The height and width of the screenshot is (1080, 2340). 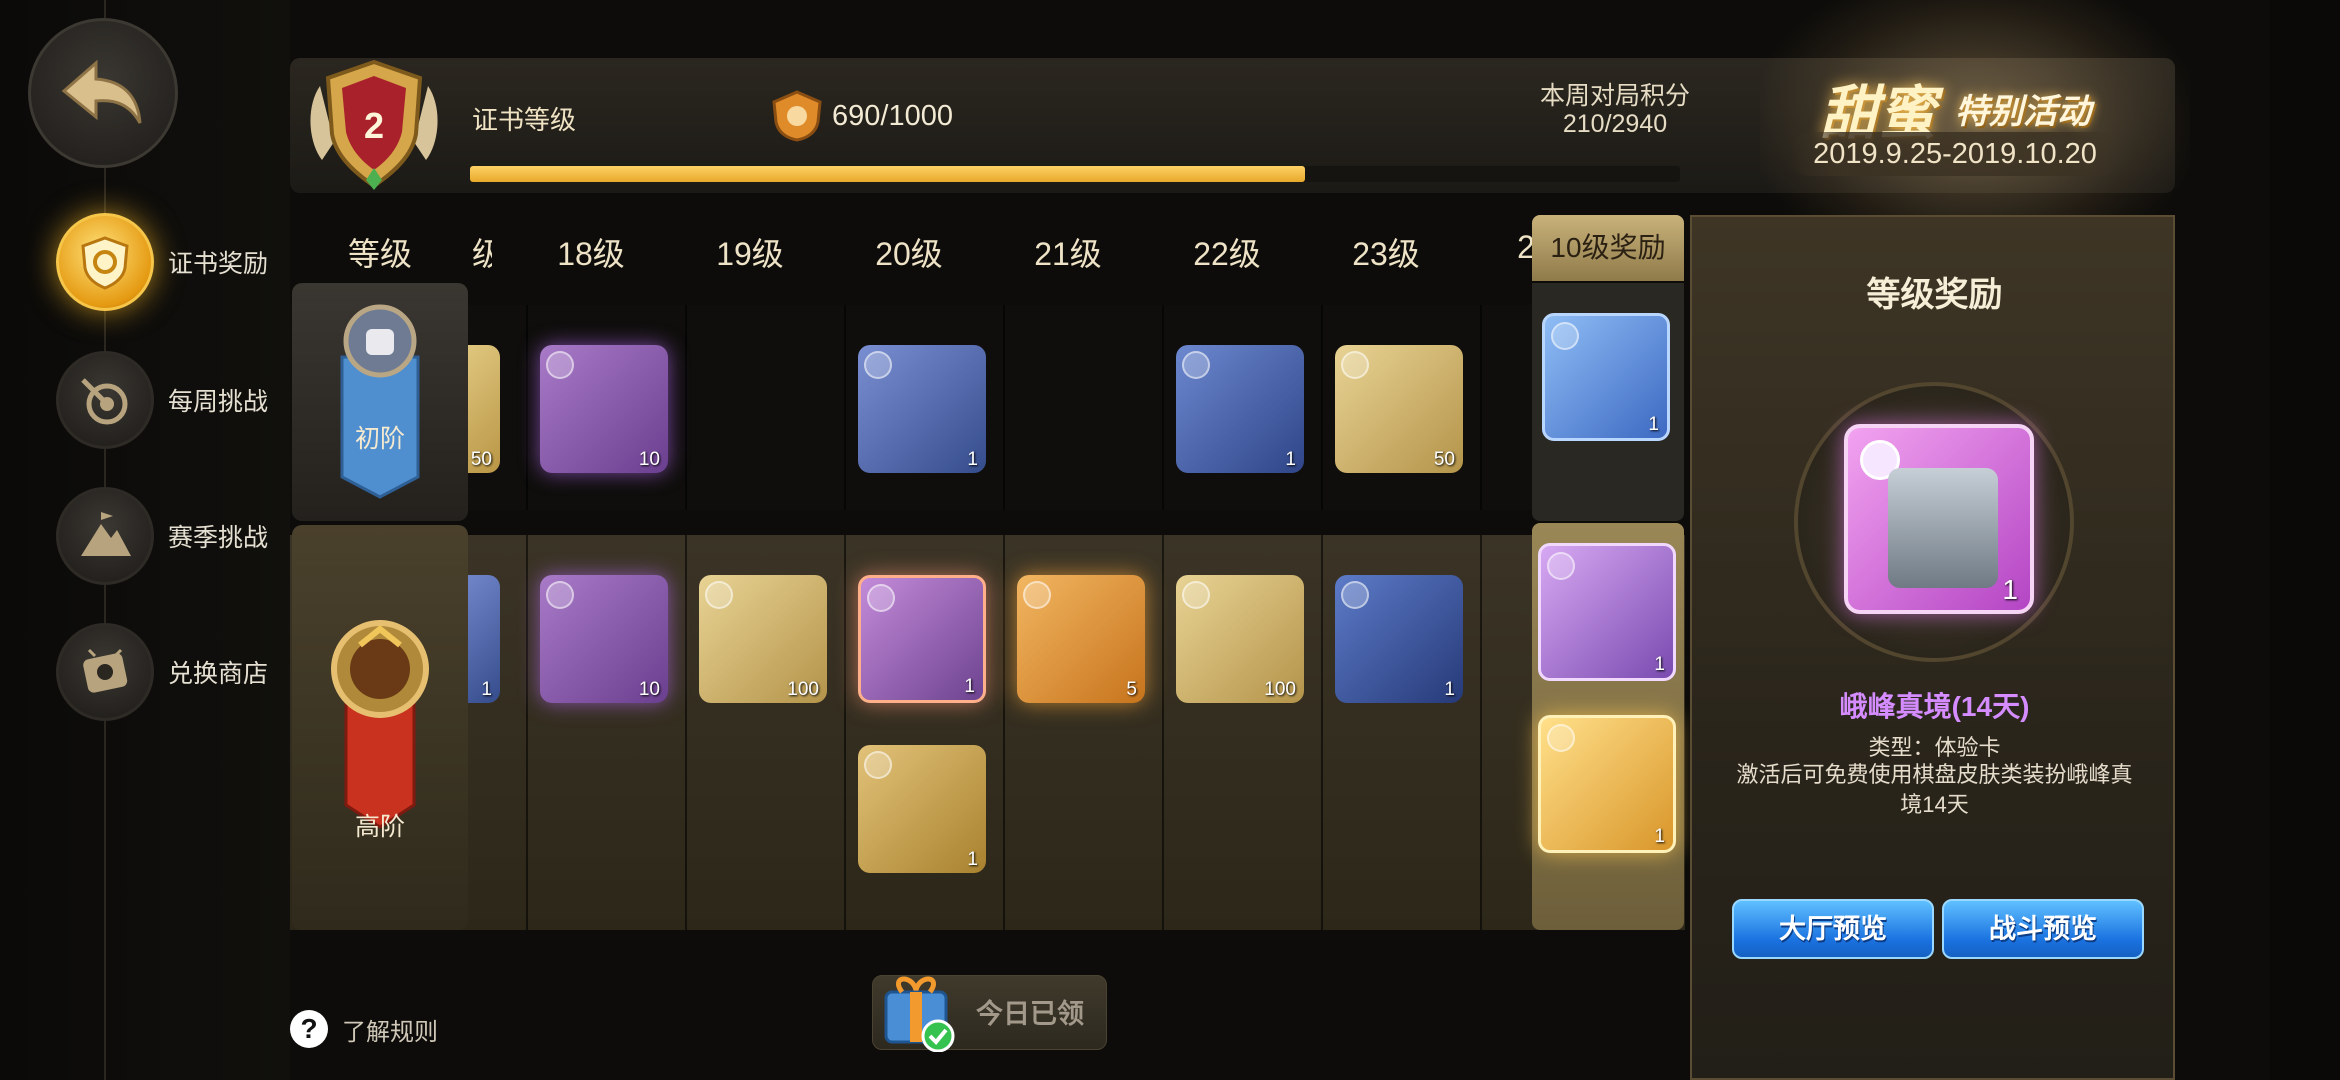 I want to click on free-tier-card: 初阶, so click(x=380, y=402).